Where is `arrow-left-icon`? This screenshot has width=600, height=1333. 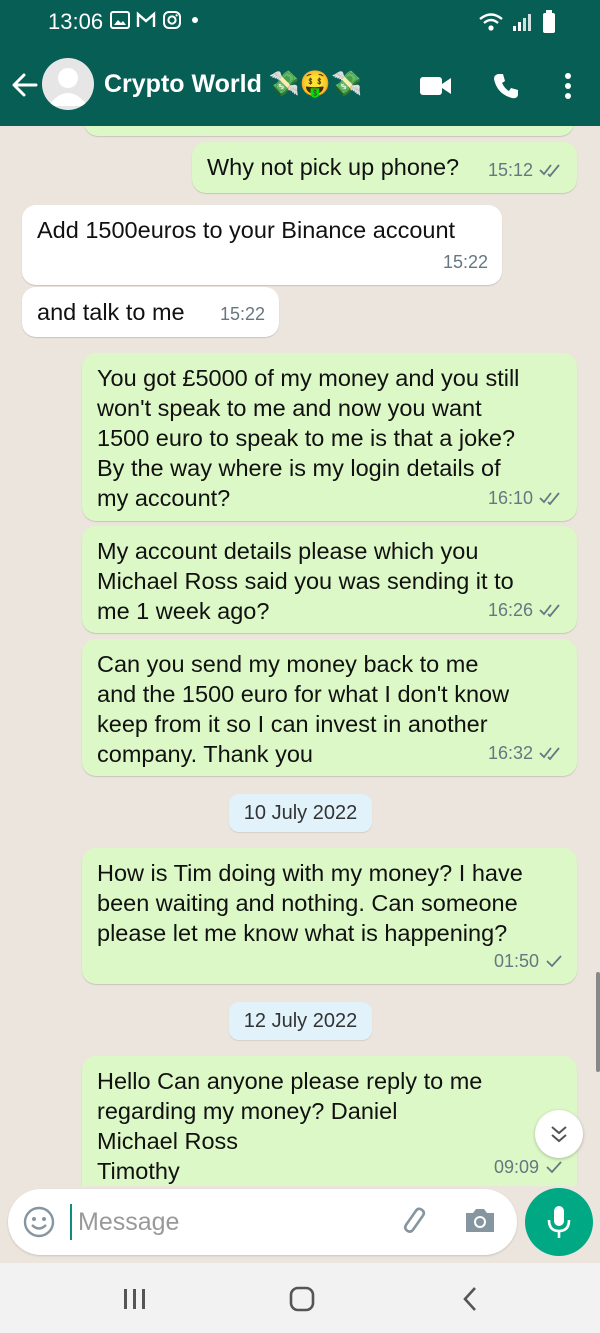 arrow-left-icon is located at coordinates (25, 85).